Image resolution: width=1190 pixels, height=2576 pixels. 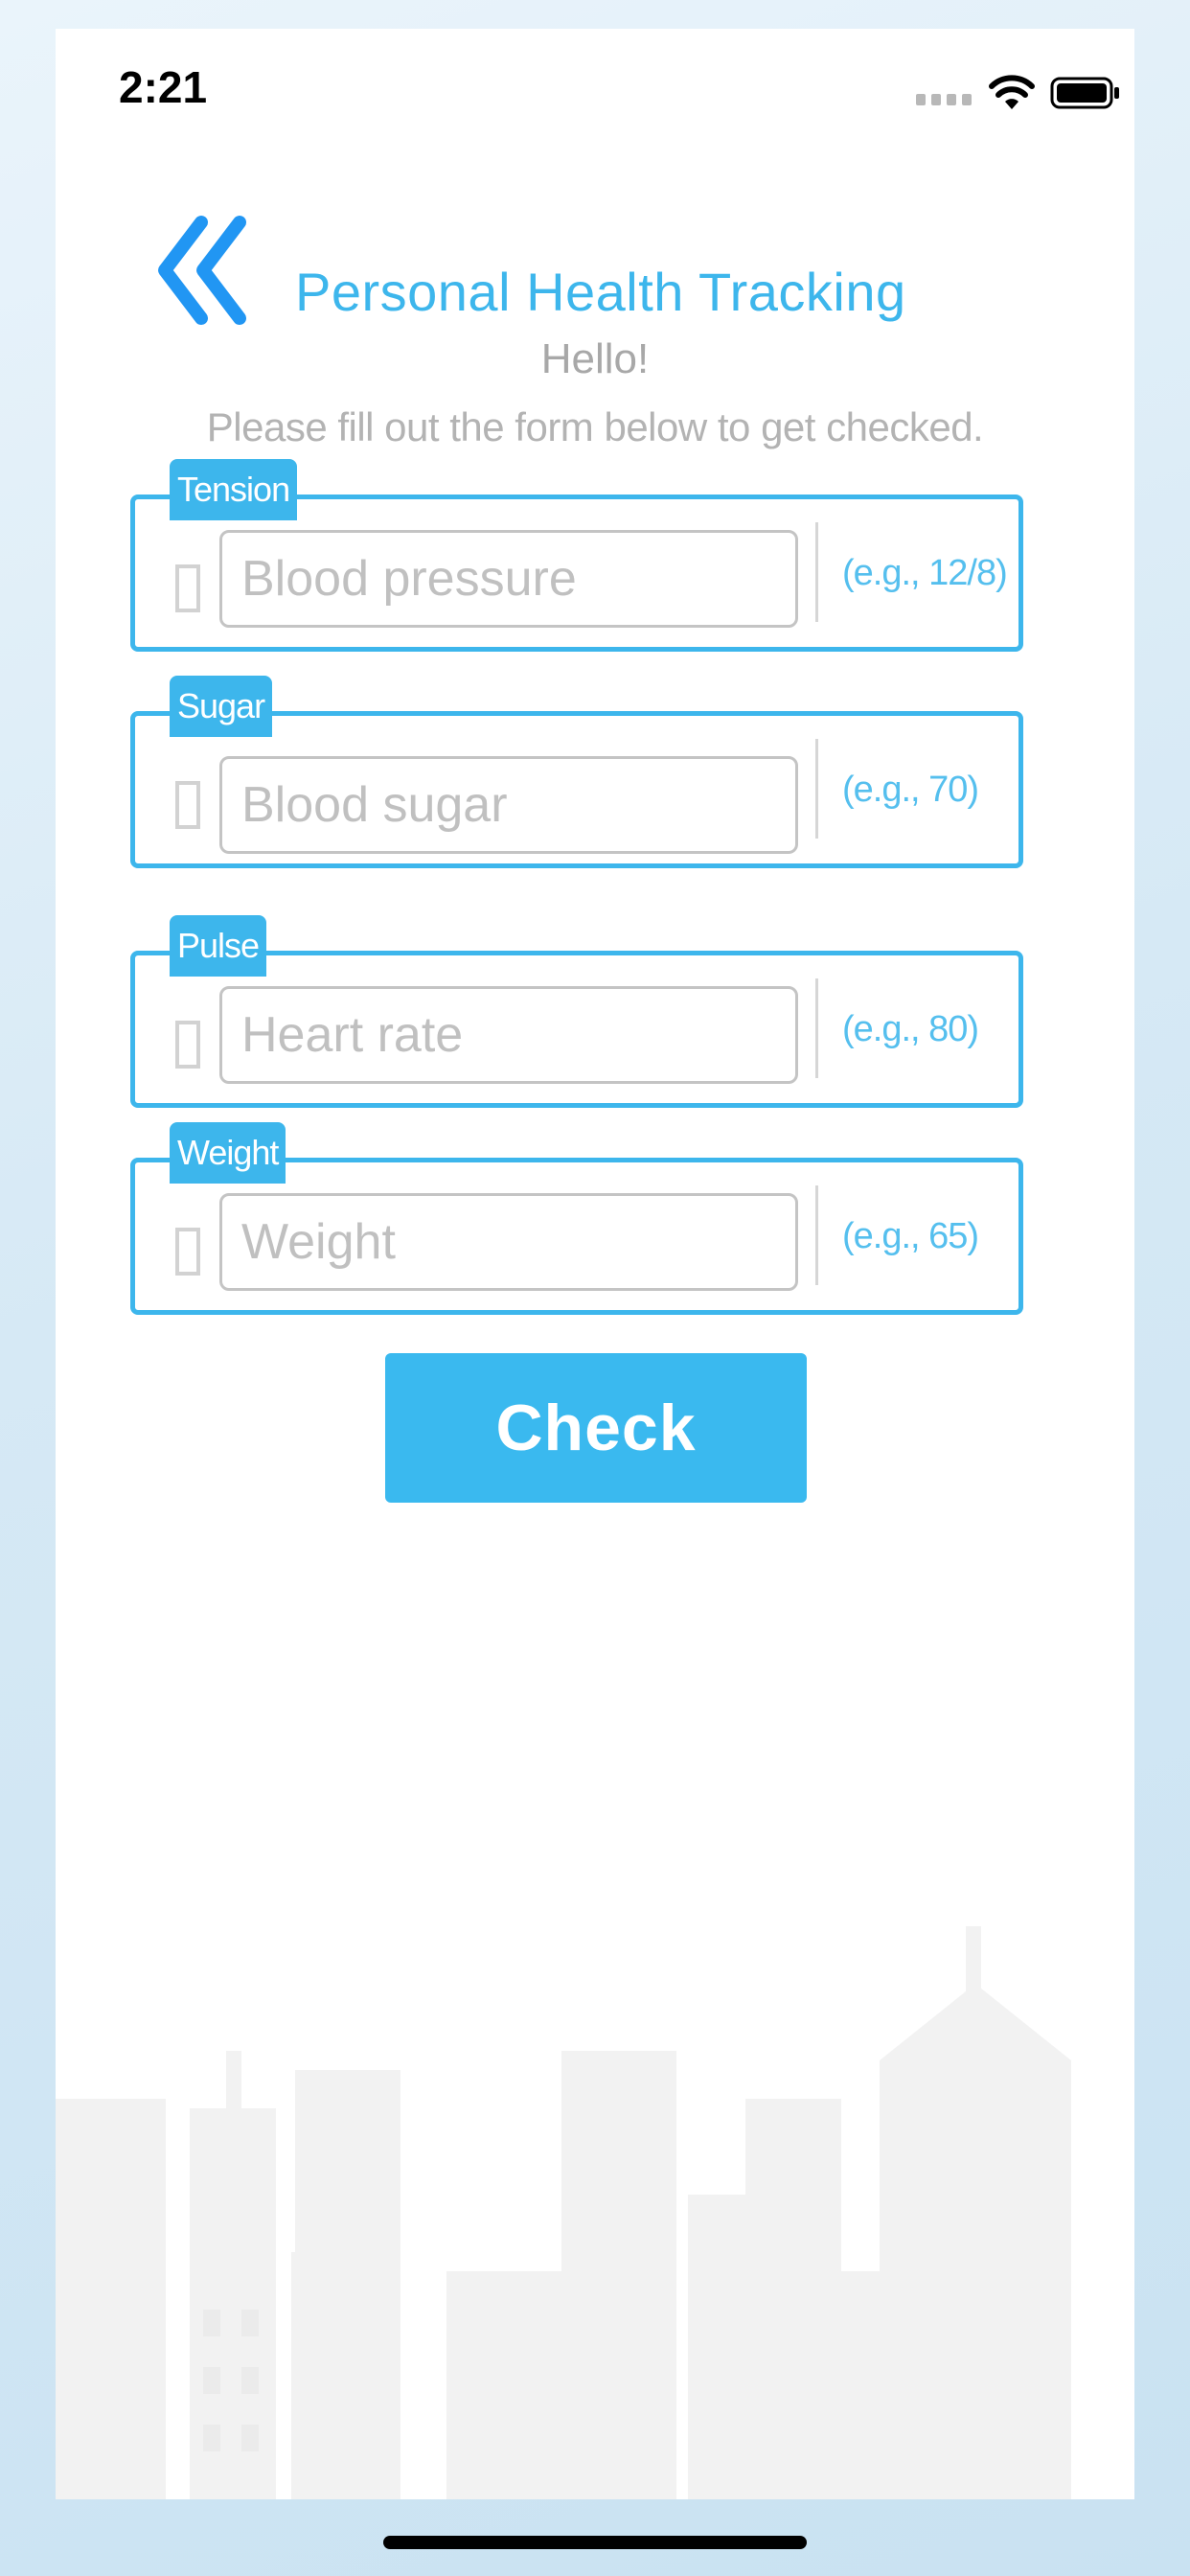 What do you see at coordinates (187, 588) in the screenshot?
I see `tension-field-icon` at bounding box center [187, 588].